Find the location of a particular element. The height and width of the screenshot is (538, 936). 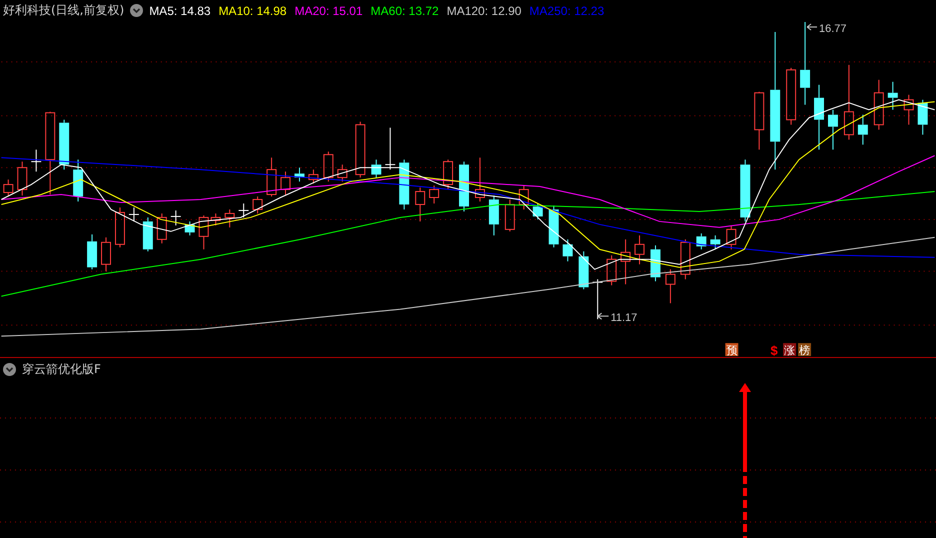

signal-badge: 预 is located at coordinates (731, 350).